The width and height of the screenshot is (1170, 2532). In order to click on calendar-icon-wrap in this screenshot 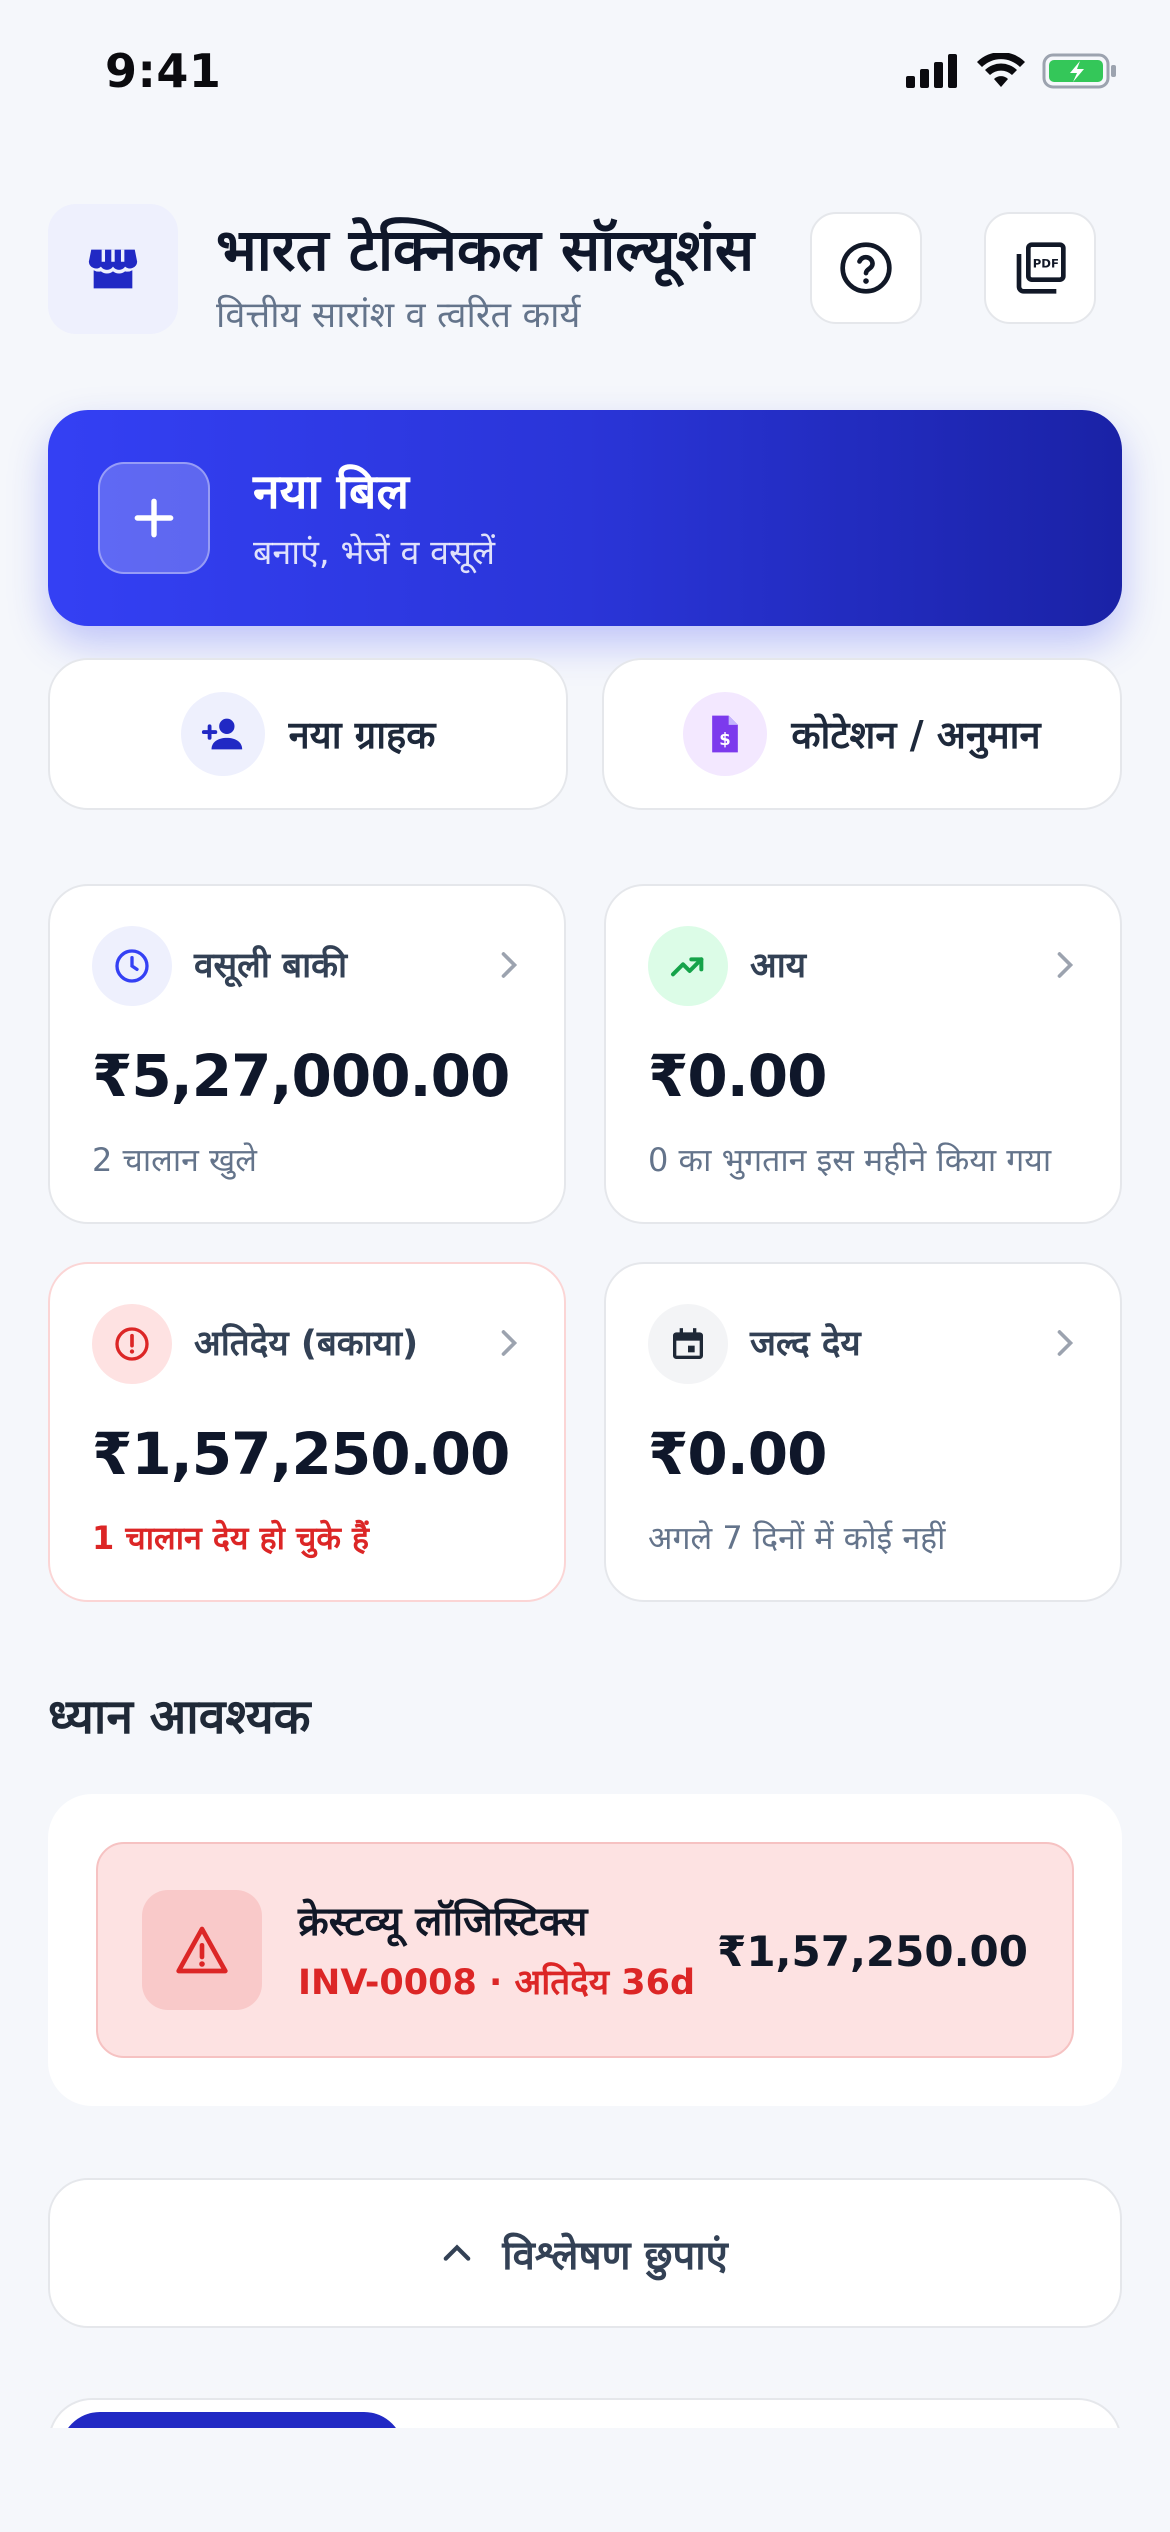, I will do `click(688, 1344)`.